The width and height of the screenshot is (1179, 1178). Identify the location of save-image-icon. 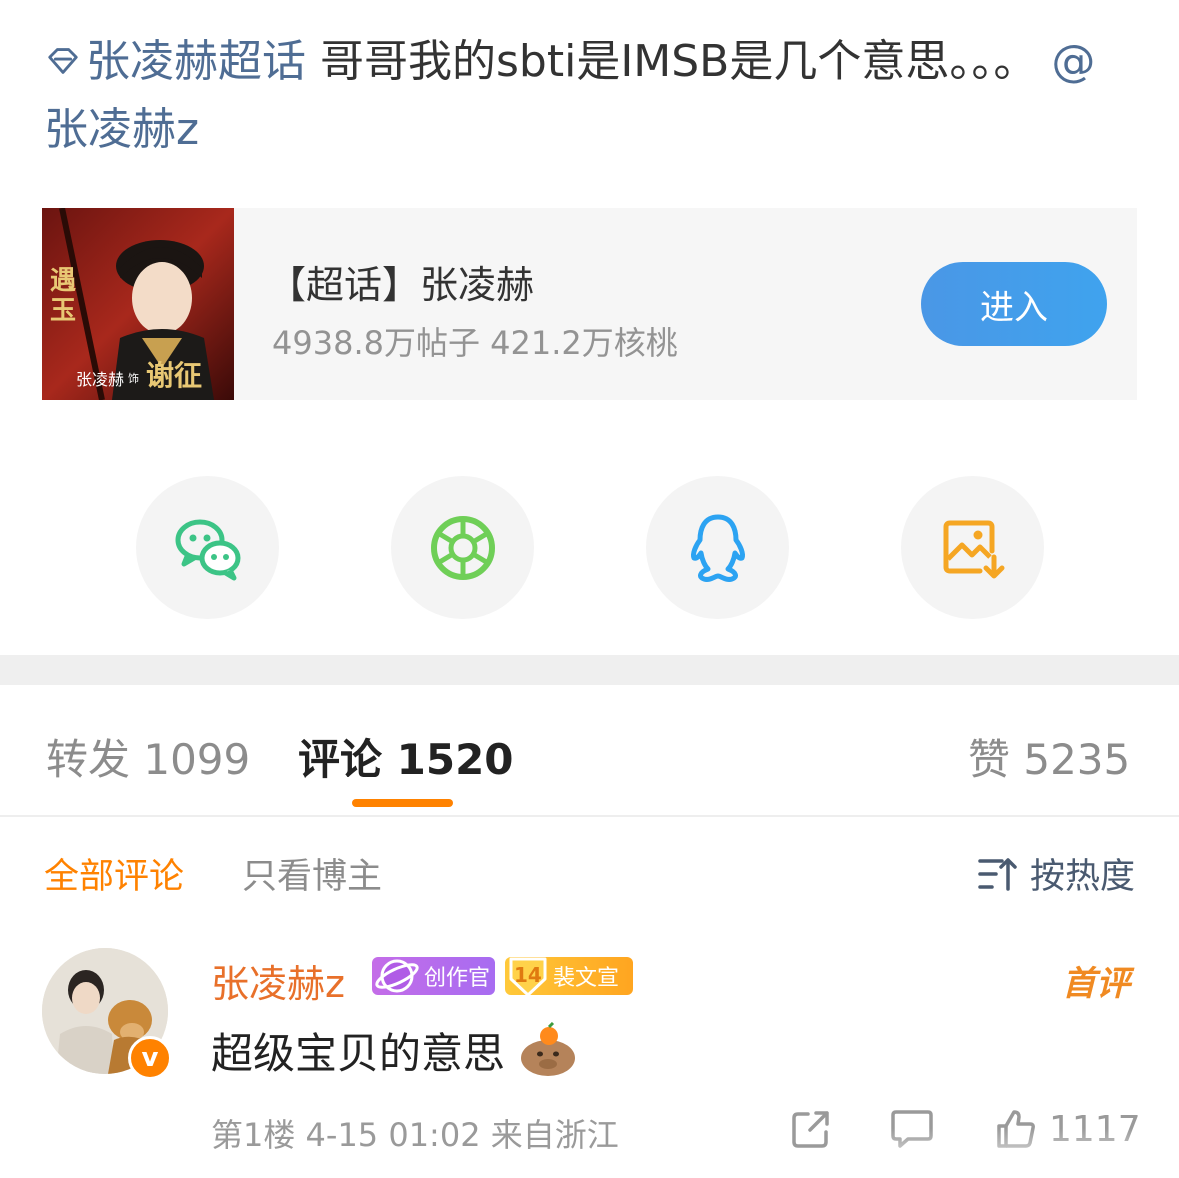
(973, 549).